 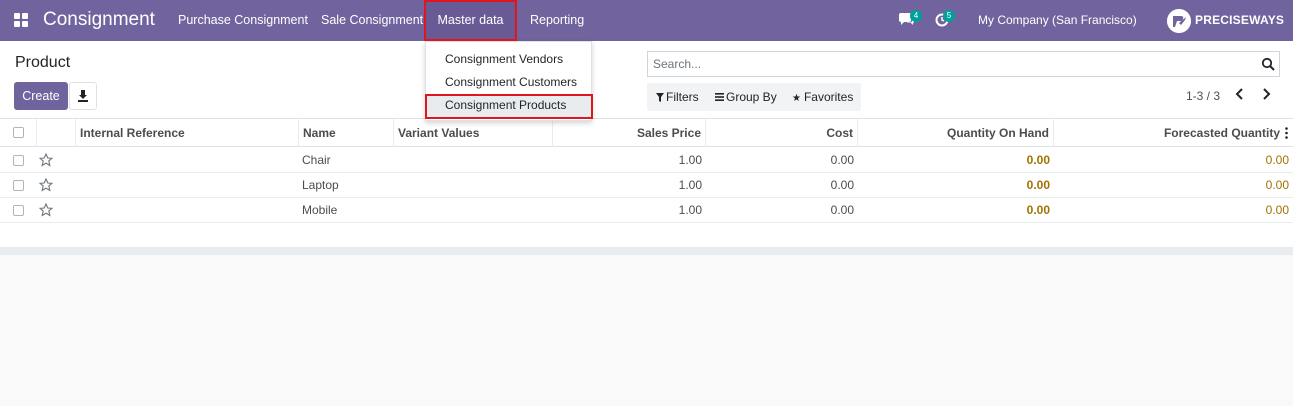 What do you see at coordinates (719, 97) in the screenshot?
I see `group-by-icon` at bounding box center [719, 97].